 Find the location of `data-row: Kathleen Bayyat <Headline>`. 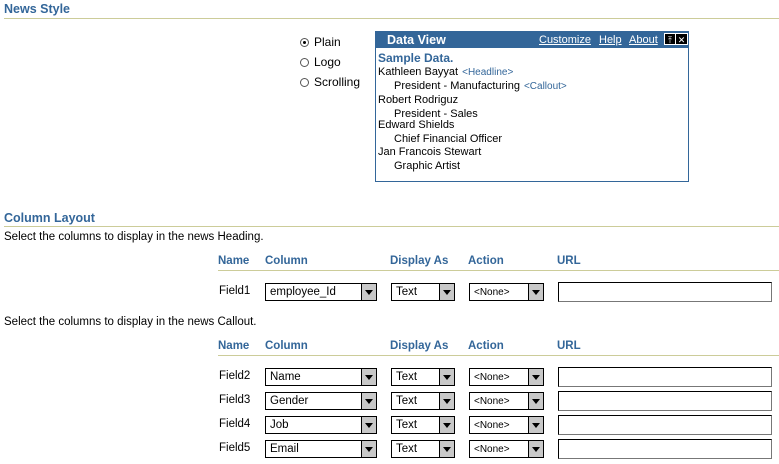

data-row: Kathleen Bayyat <Headline> is located at coordinates (445, 72).